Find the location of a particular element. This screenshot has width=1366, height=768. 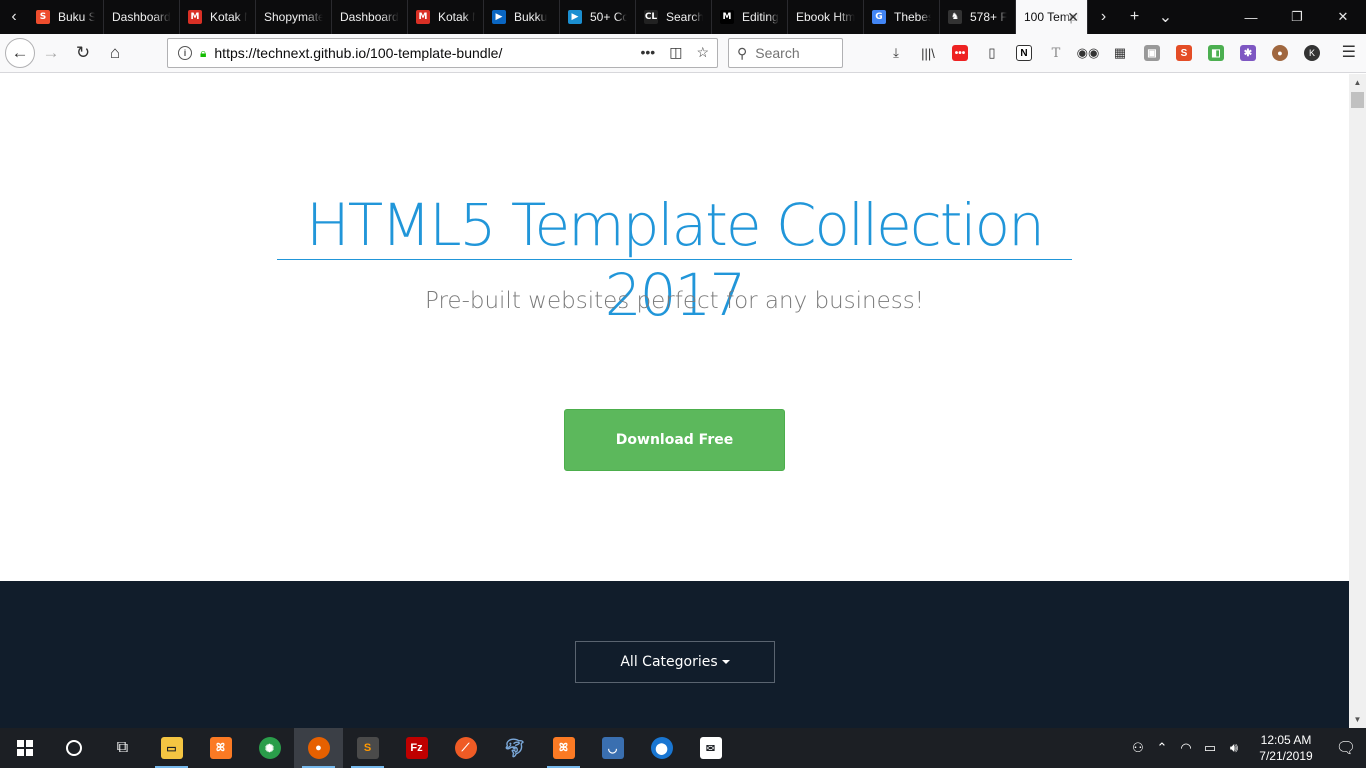

tripadvisor-icon: ◉◉ is located at coordinates (1088, 53).